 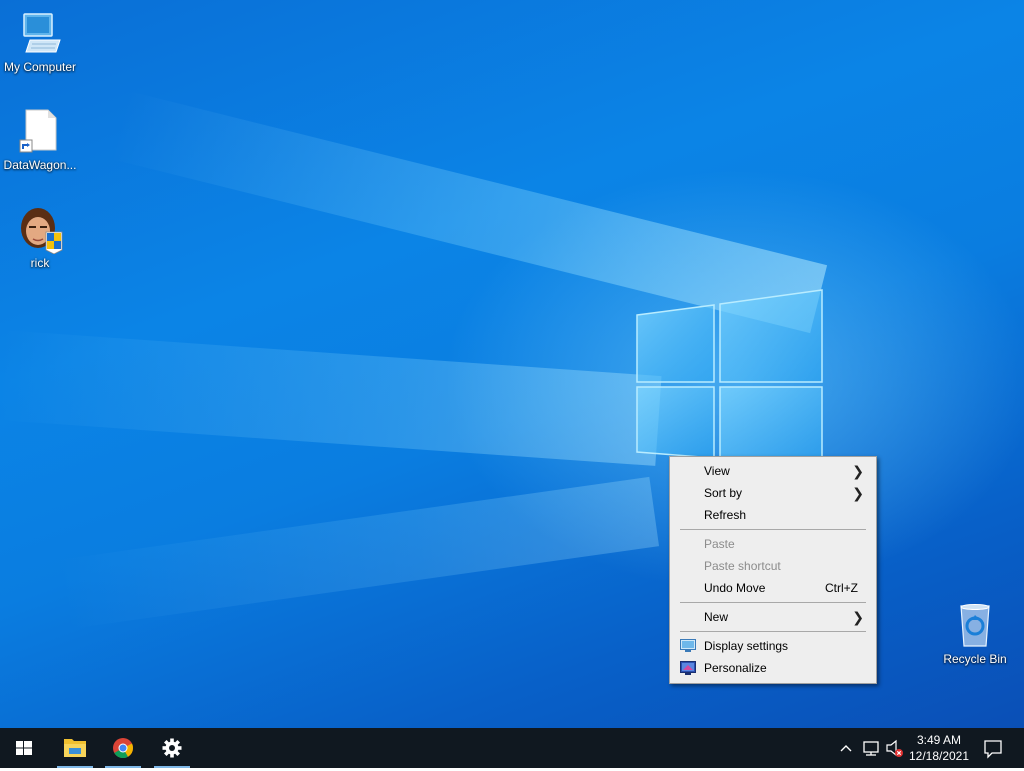 I want to click on menu-item-personalize: Personalize, so click(x=773, y=668).